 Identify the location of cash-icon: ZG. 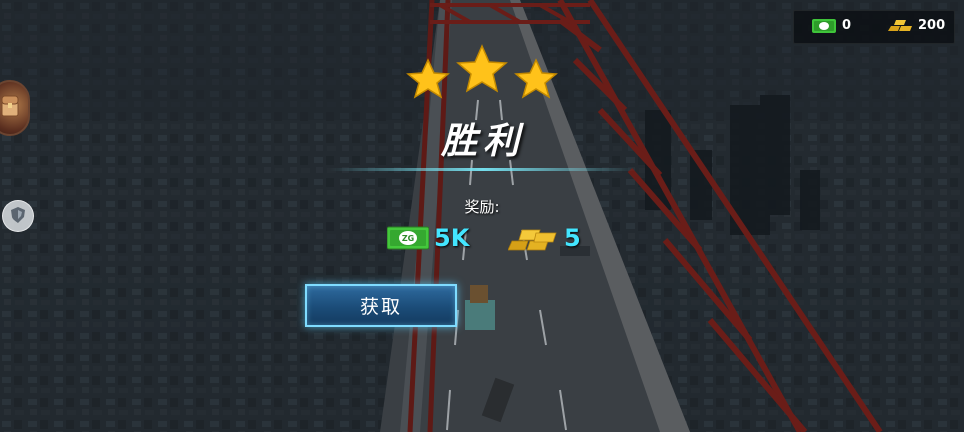
(408, 238).